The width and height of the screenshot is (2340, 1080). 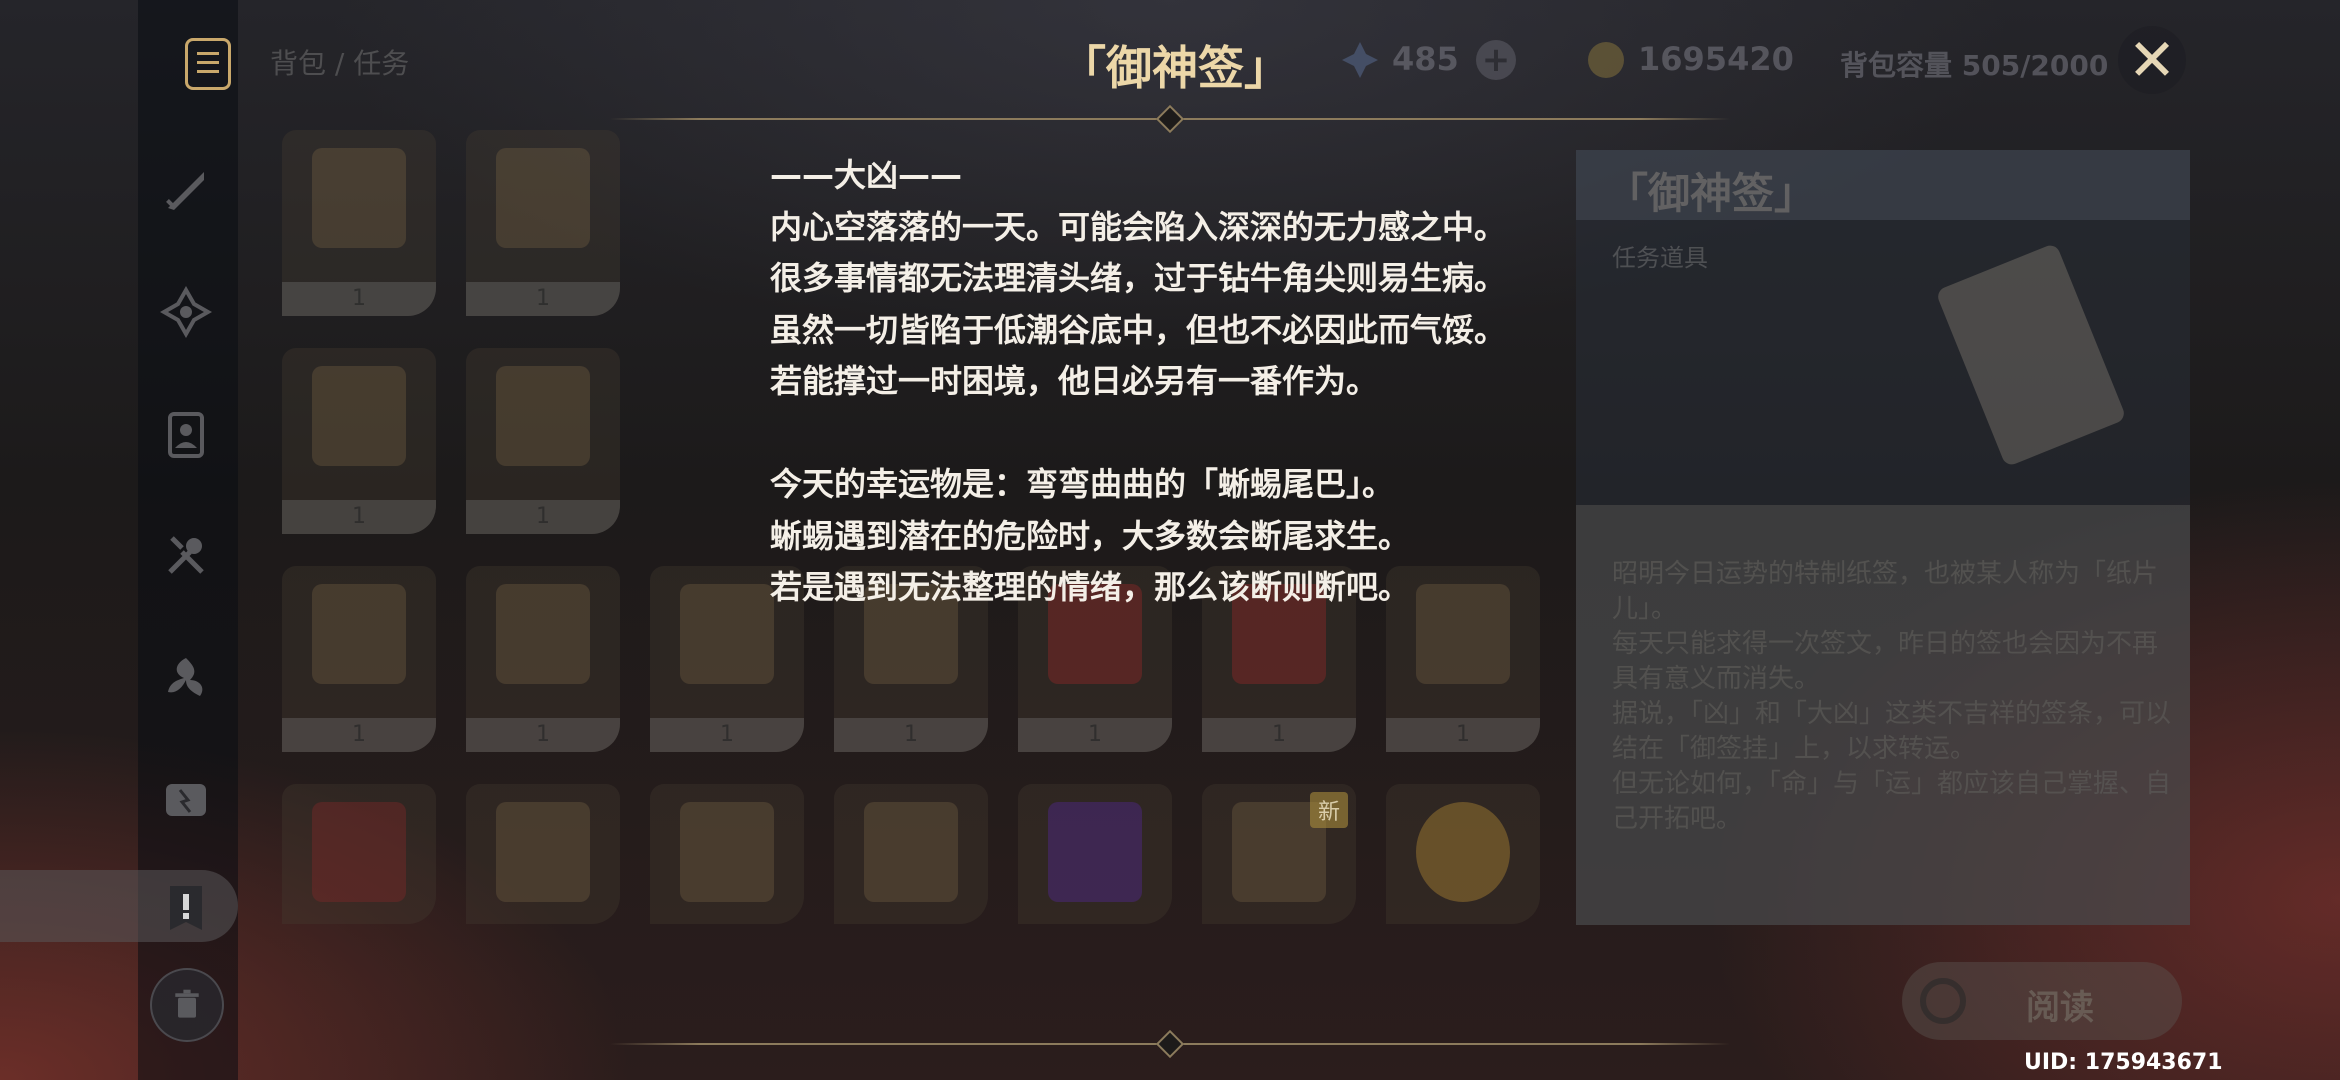 I want to click on new-badge: 新, so click(x=1328, y=810).